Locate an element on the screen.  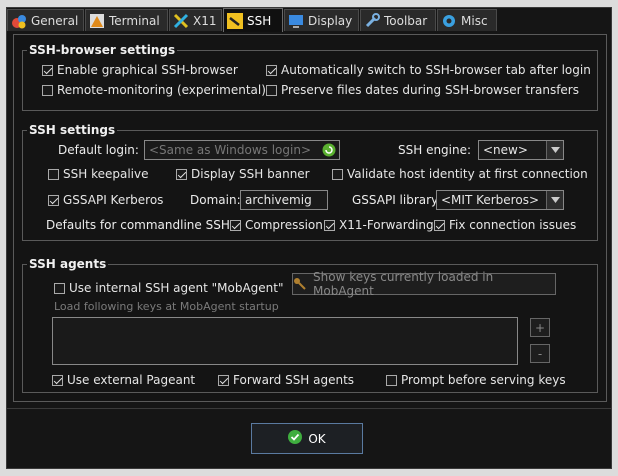
checkbox-label: Display SSH banner is located at coordinates (250, 174).